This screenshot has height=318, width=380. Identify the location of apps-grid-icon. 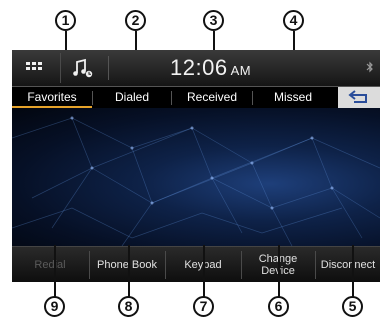
(34, 66).